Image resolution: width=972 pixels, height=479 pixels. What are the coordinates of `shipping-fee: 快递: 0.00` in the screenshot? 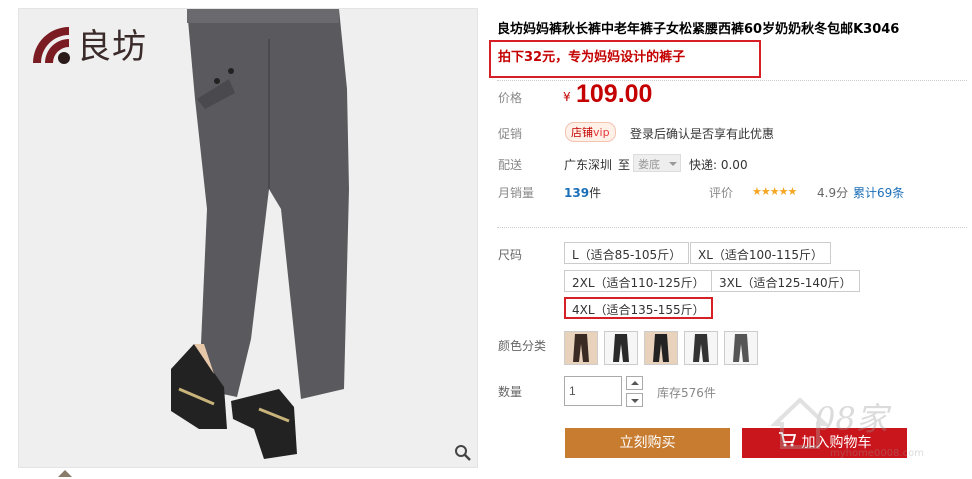 It's located at (718, 165).